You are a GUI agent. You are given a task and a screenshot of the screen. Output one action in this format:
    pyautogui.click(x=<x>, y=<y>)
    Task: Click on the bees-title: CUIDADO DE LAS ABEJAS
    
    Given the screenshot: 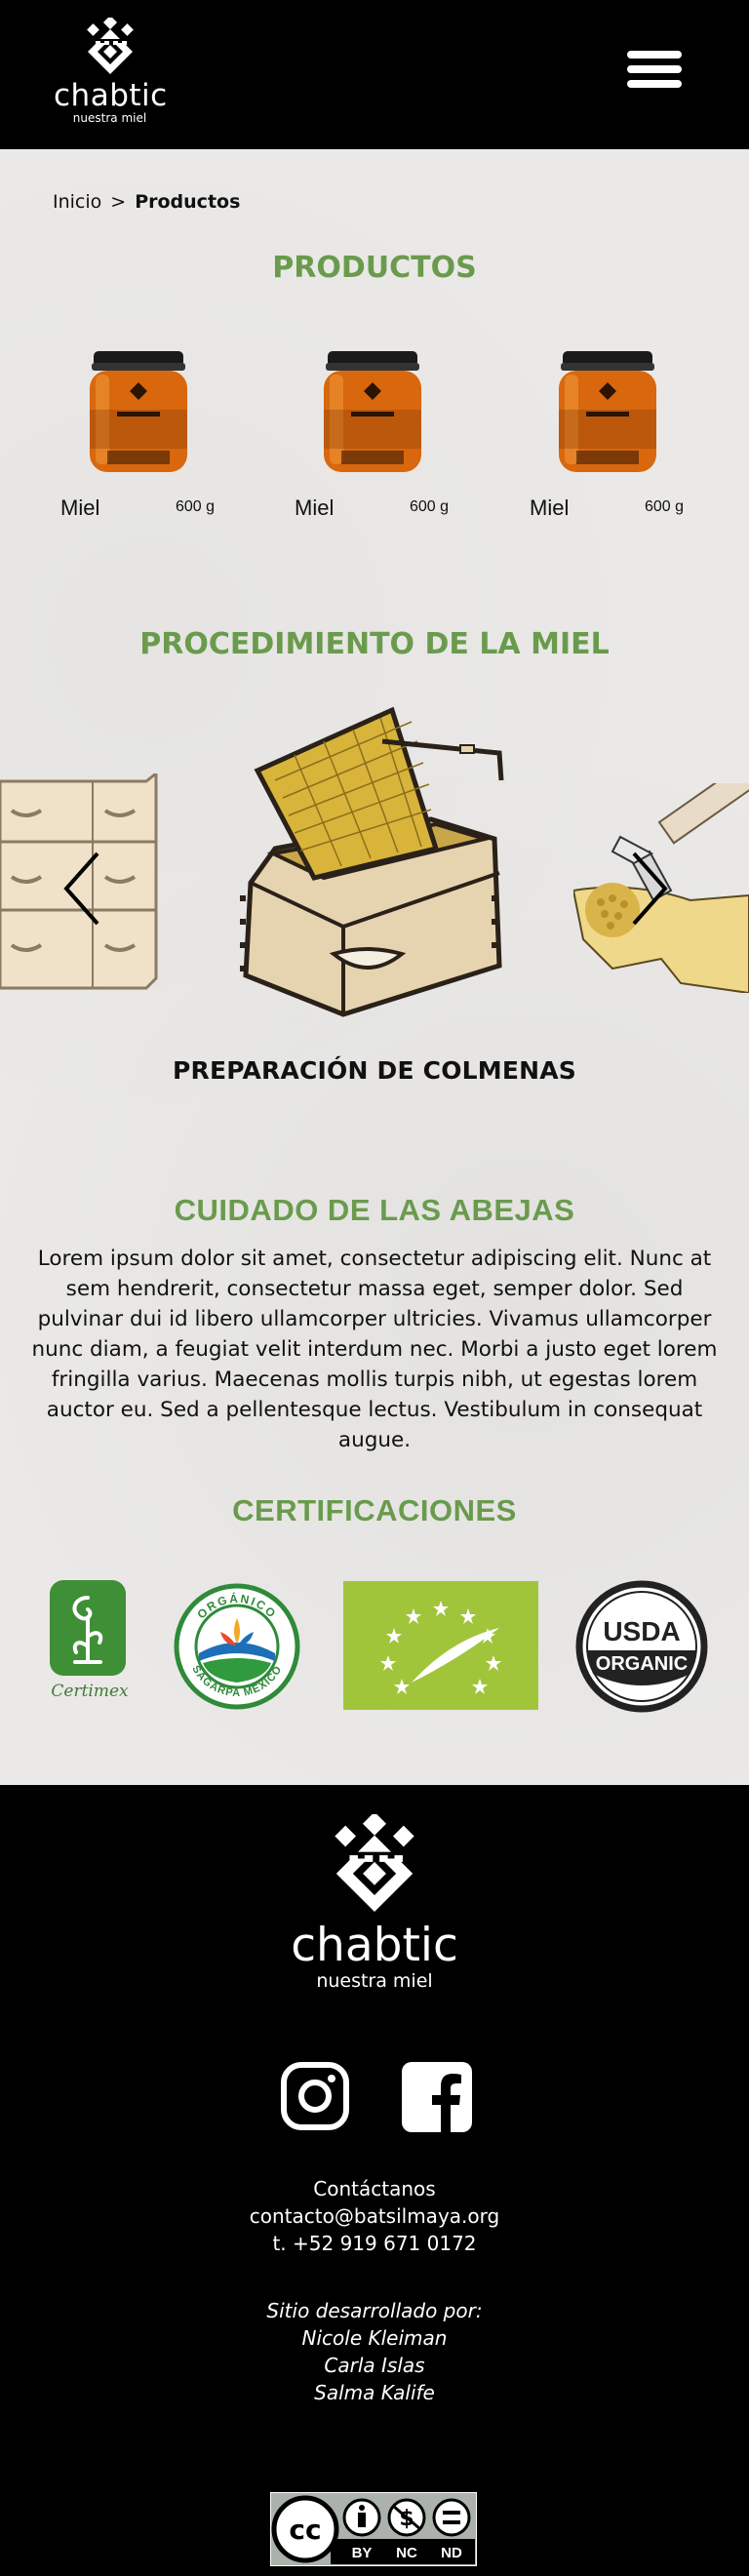 What is the action you would take?
    pyautogui.click(x=375, y=1210)
    